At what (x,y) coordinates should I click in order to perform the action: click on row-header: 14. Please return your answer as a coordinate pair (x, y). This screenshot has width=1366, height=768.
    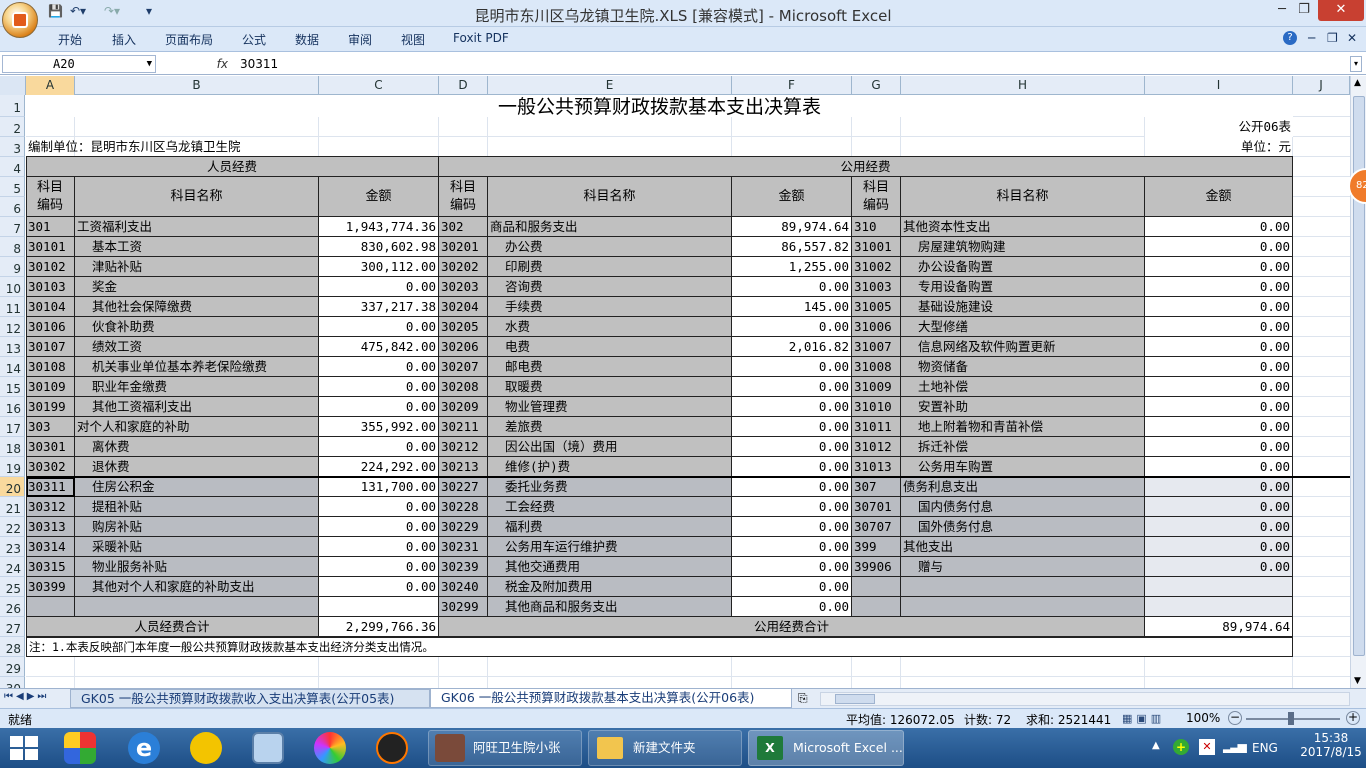
    Looking at the image, I should click on (12, 367).